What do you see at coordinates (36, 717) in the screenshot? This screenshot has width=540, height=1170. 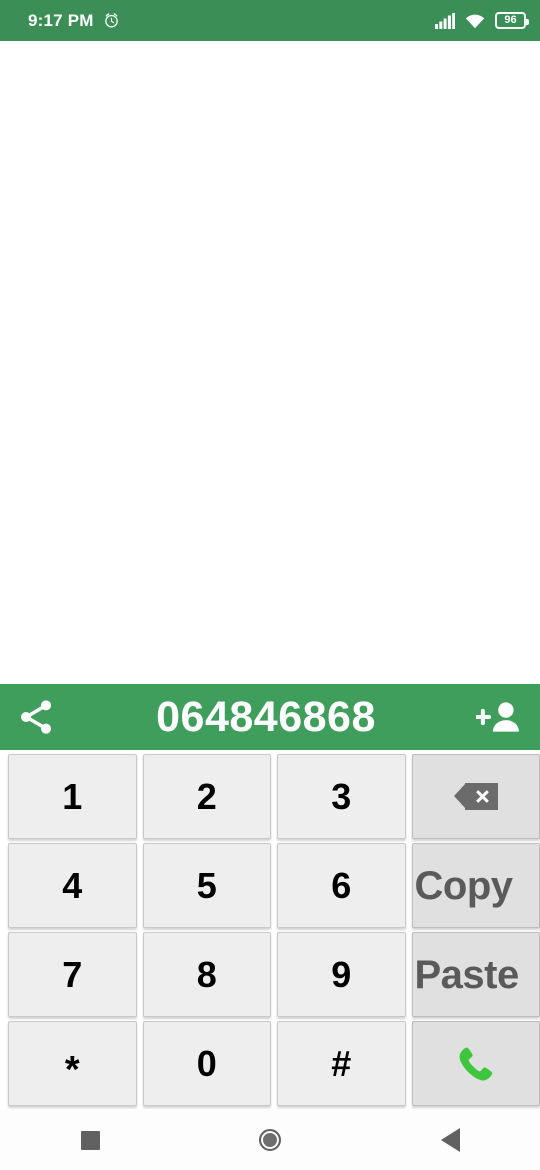 I see `share-icon` at bounding box center [36, 717].